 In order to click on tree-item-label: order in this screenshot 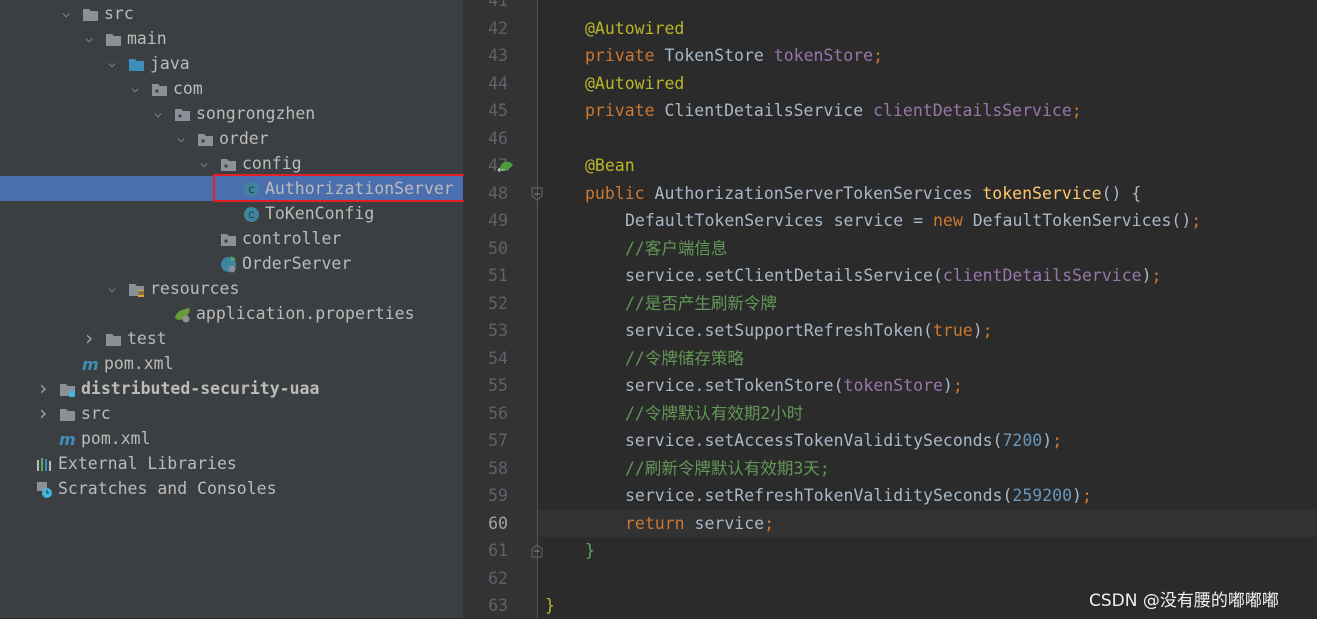, I will do `click(244, 138)`.